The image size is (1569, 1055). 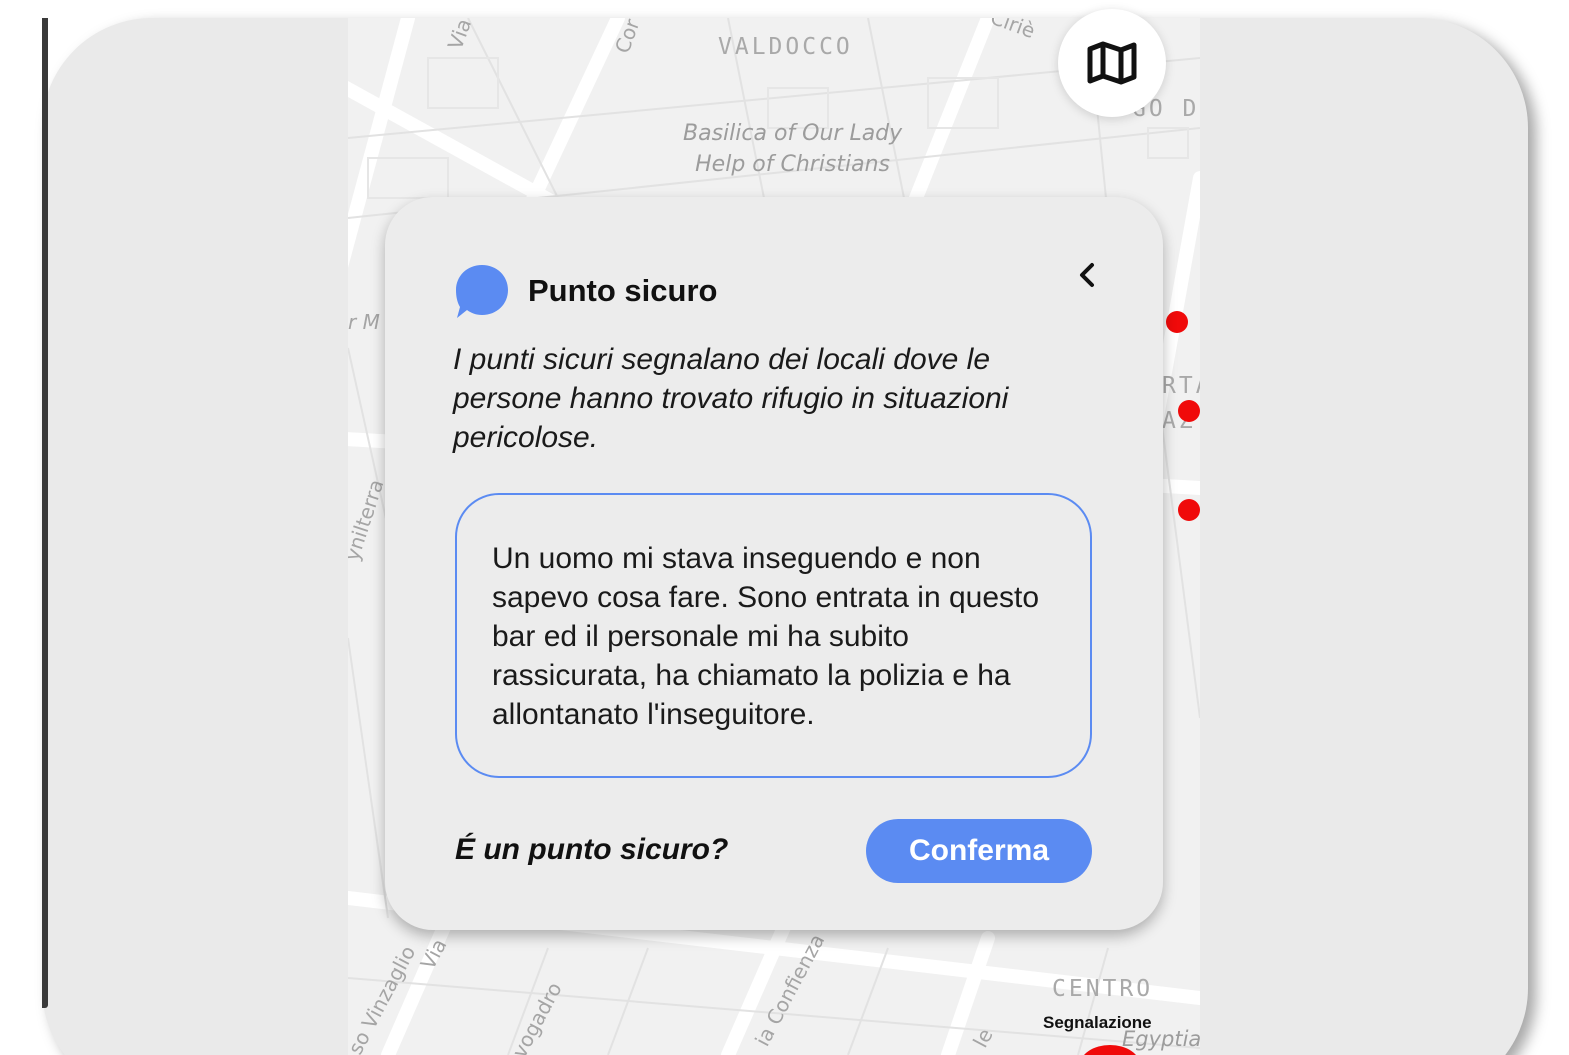 I want to click on report-label: Segnalazione, so click(x=1097, y=1022).